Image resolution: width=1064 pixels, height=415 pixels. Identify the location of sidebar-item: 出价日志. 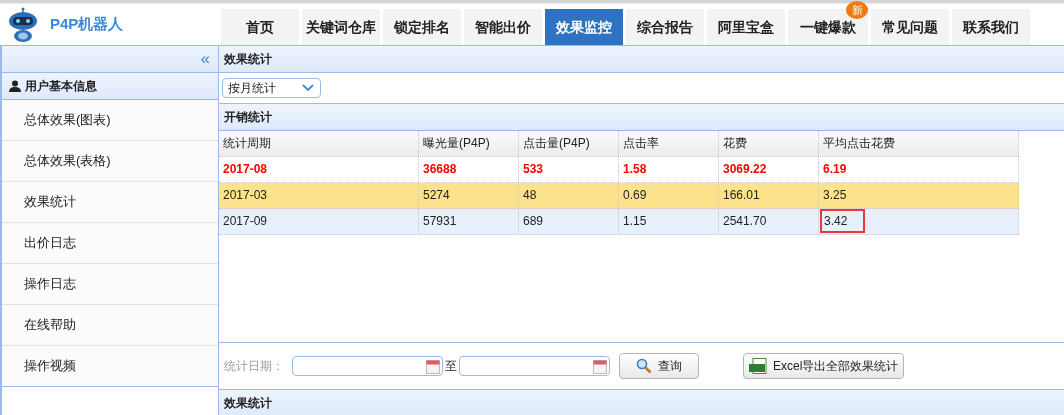
(110, 243).